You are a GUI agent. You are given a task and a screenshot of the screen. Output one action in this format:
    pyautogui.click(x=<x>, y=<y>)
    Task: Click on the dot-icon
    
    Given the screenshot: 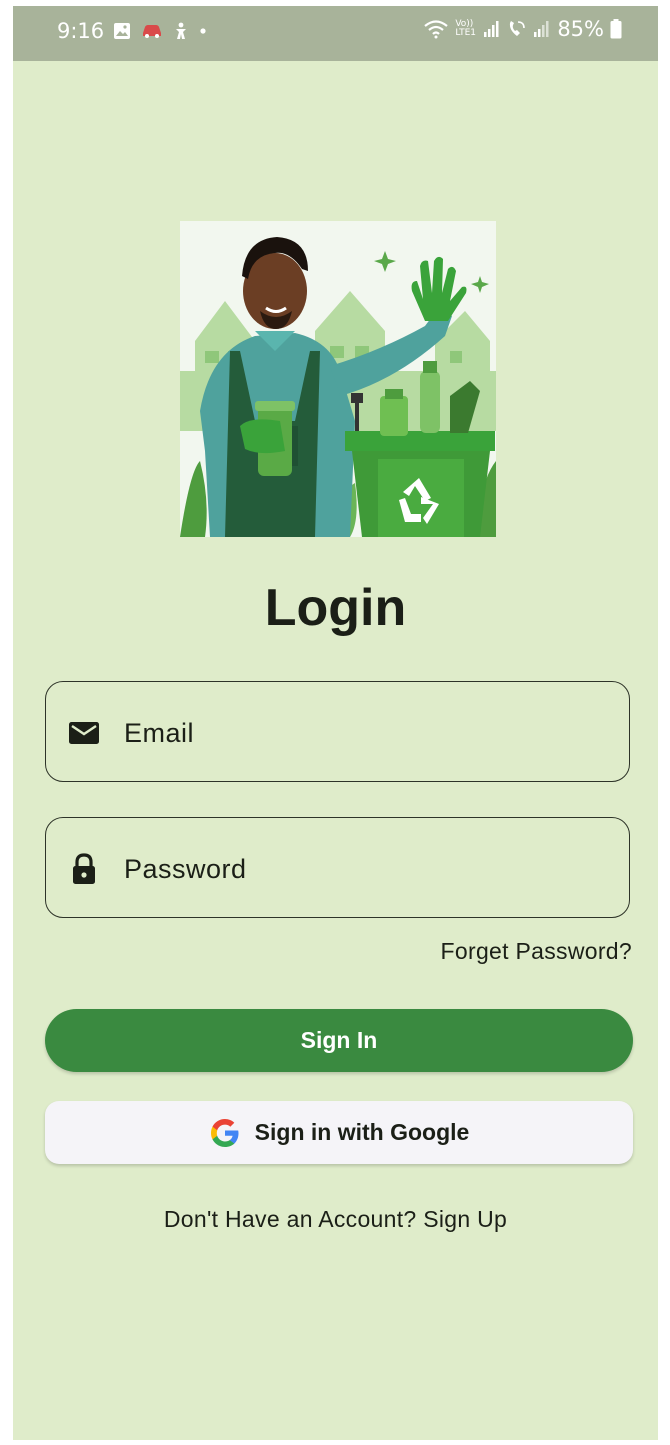 What is the action you would take?
    pyautogui.click(x=203, y=31)
    